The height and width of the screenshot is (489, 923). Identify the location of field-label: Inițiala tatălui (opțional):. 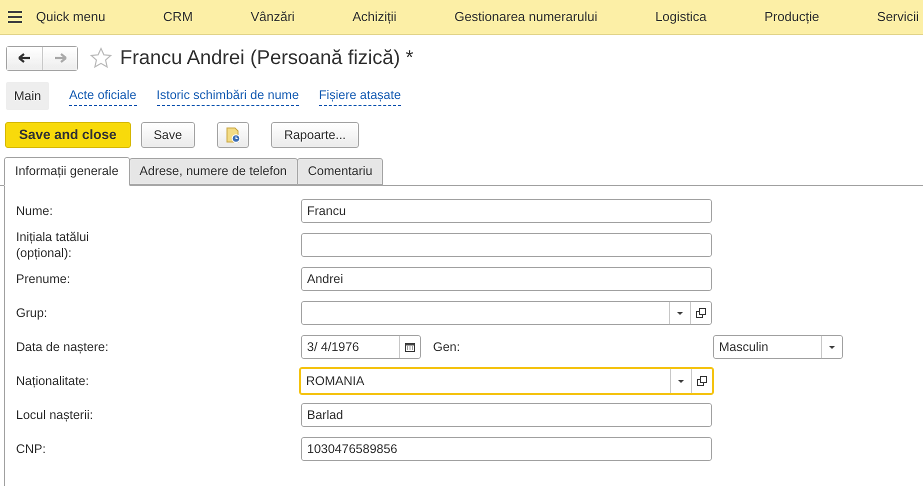
(53, 245).